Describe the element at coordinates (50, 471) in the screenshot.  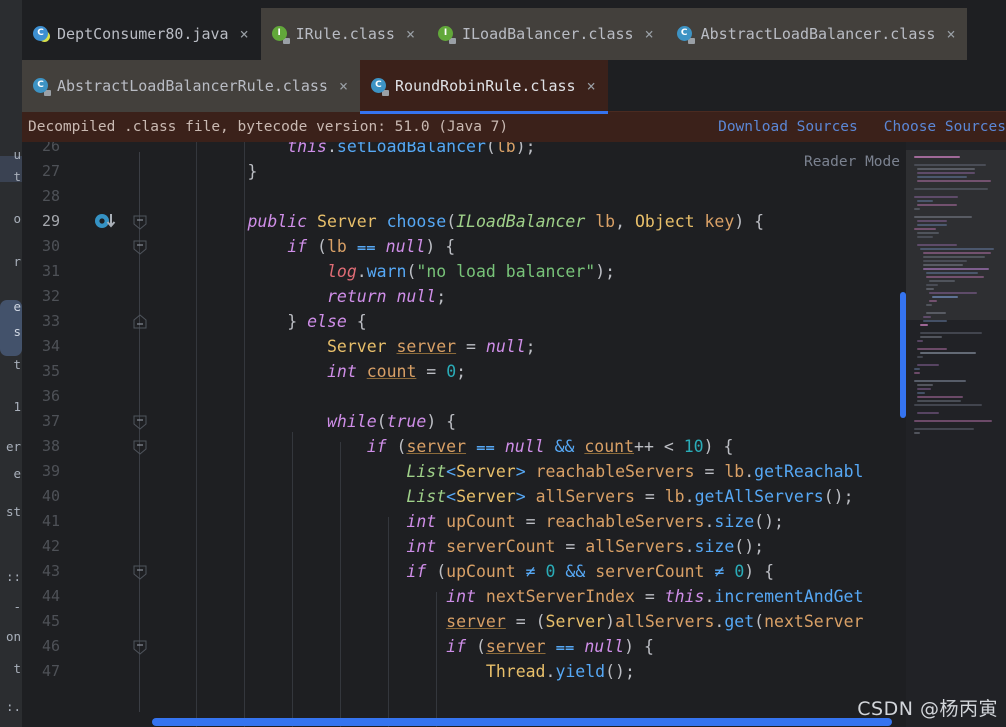
I see `line-number: 39` at that location.